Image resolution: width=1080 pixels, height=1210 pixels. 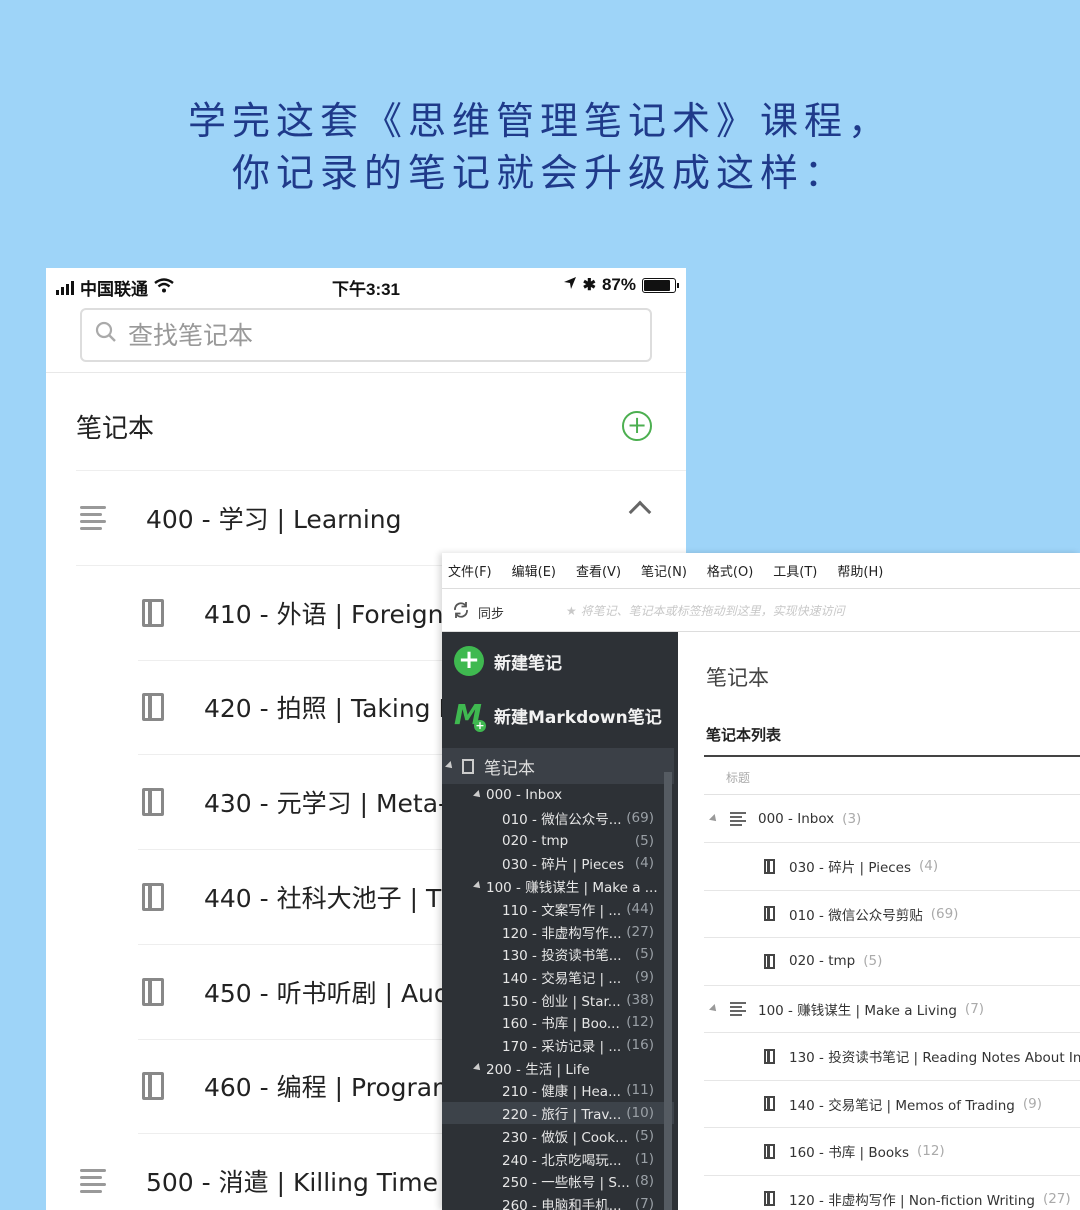 I want to click on tree-item: 030 - 碎片 | Pieces (4), so click(x=558, y=863).